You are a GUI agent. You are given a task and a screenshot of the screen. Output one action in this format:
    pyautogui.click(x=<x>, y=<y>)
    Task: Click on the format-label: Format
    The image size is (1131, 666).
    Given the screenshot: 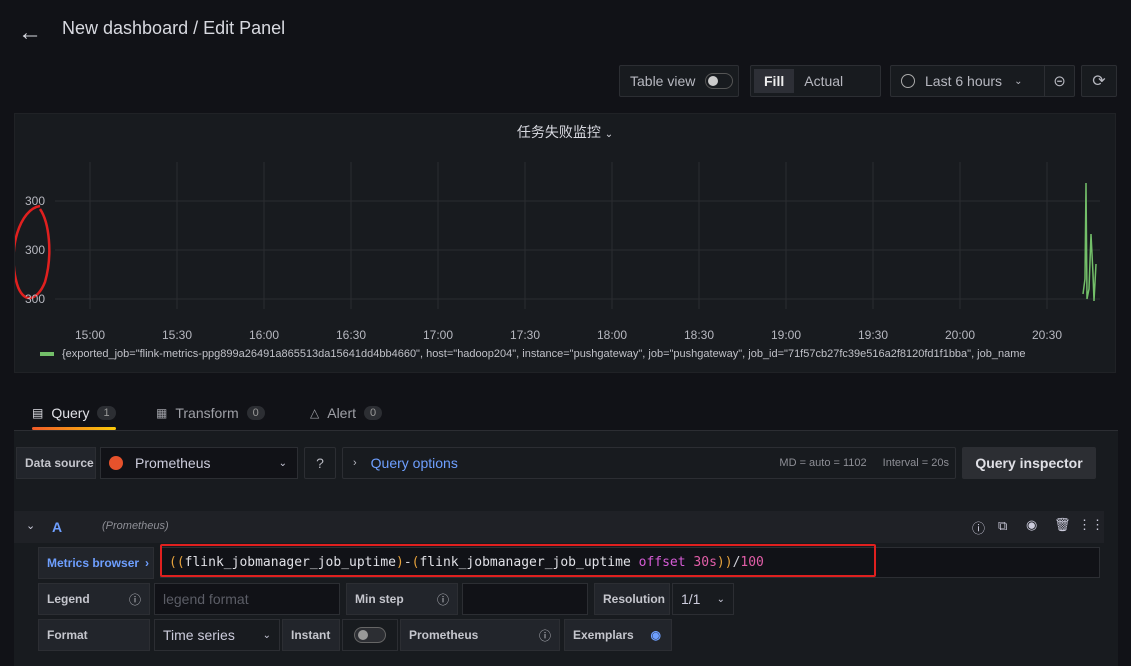 What is the action you would take?
    pyautogui.click(x=94, y=635)
    